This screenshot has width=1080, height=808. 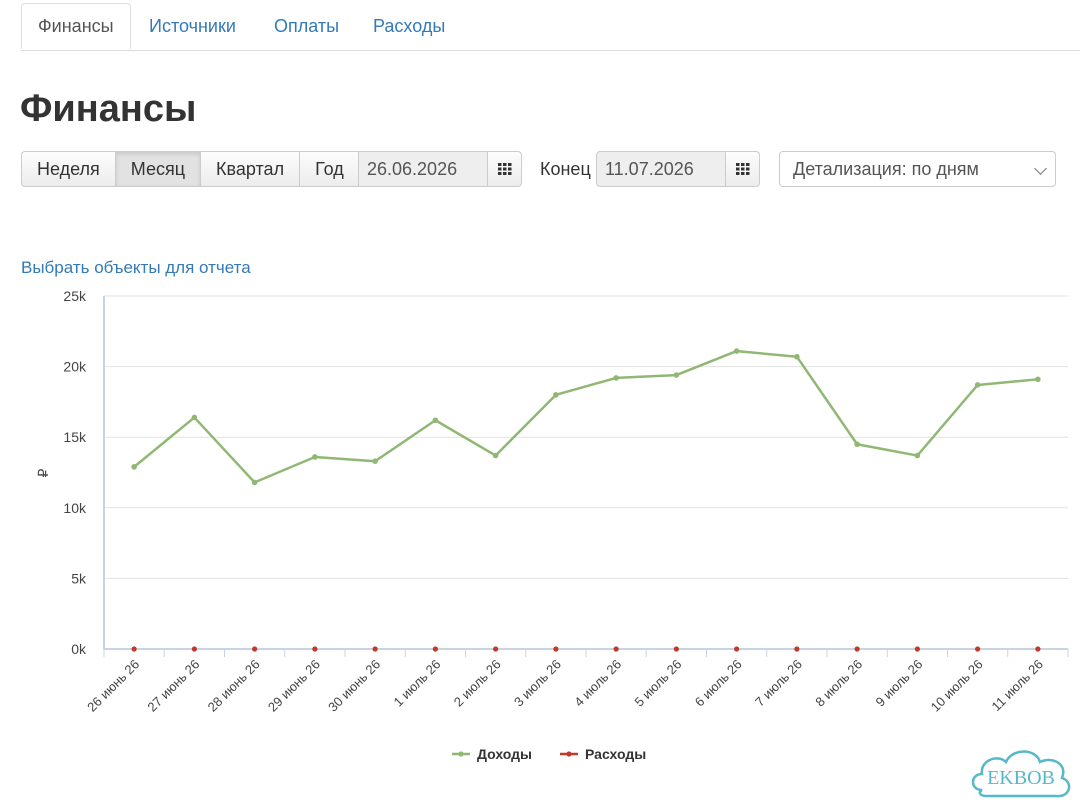 I want to click on x-tick-label: 27 июнь 26, so click(x=173, y=686).